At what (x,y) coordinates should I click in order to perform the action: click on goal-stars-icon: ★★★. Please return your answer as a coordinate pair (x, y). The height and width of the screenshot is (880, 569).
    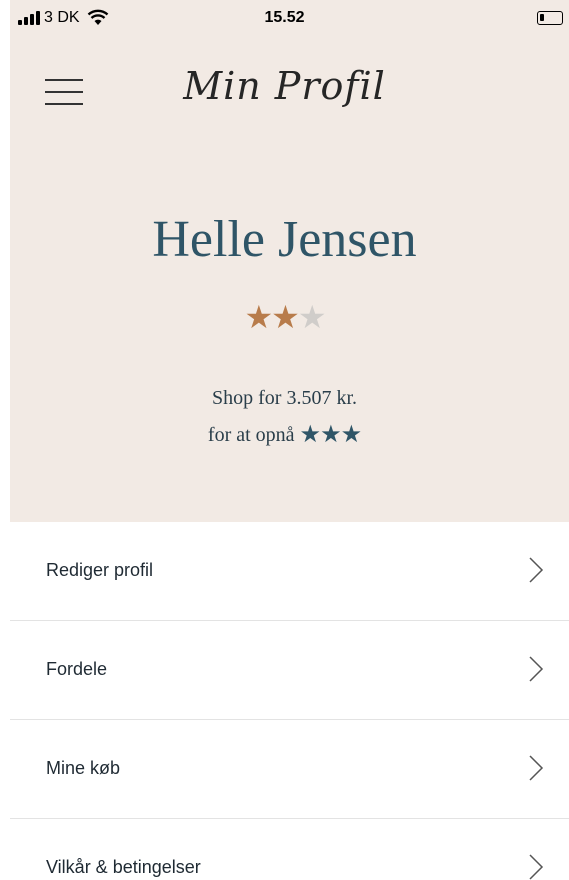
    Looking at the image, I should click on (331, 435).